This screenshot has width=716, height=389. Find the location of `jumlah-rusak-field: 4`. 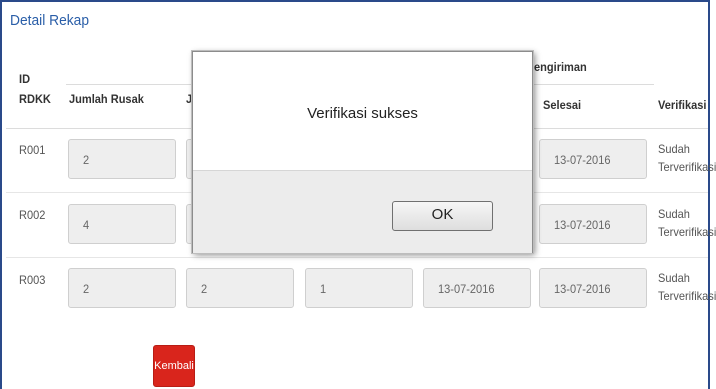

jumlah-rusak-field: 4 is located at coordinates (122, 224).